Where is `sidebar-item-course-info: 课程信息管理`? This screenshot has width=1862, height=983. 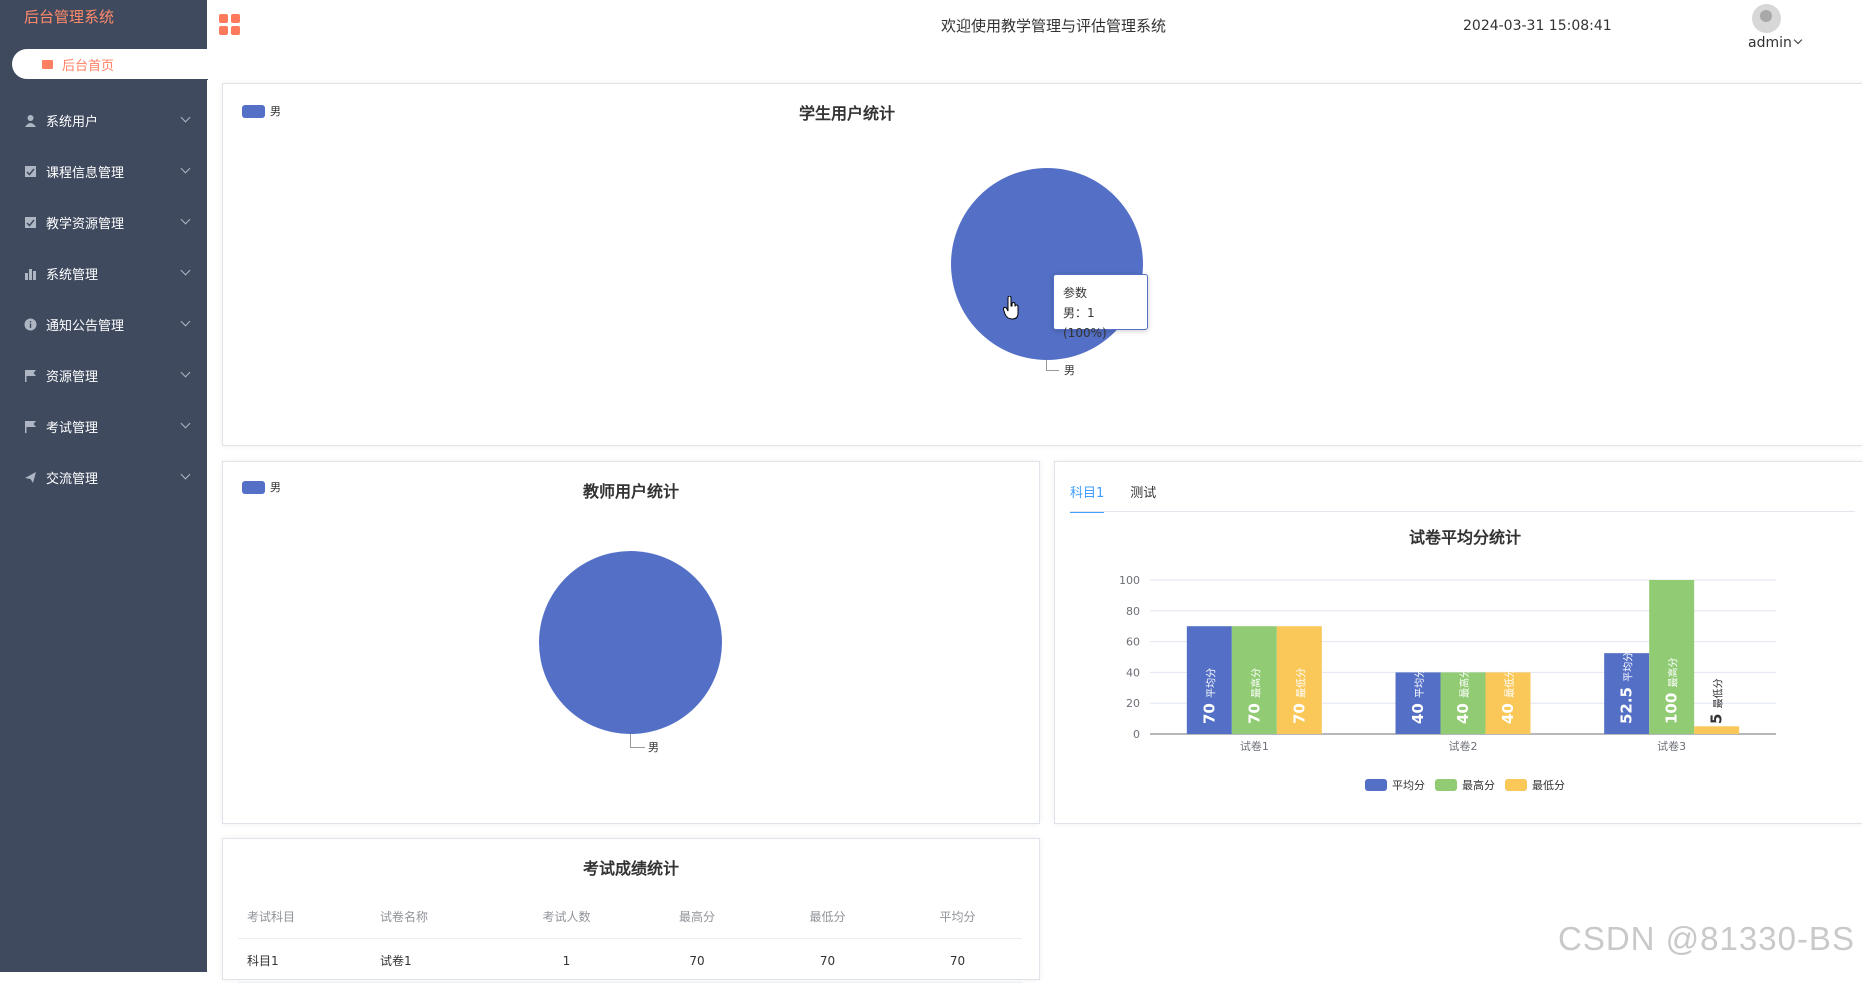
sidebar-item-course-info: 课程信息管理 is located at coordinates (103, 171).